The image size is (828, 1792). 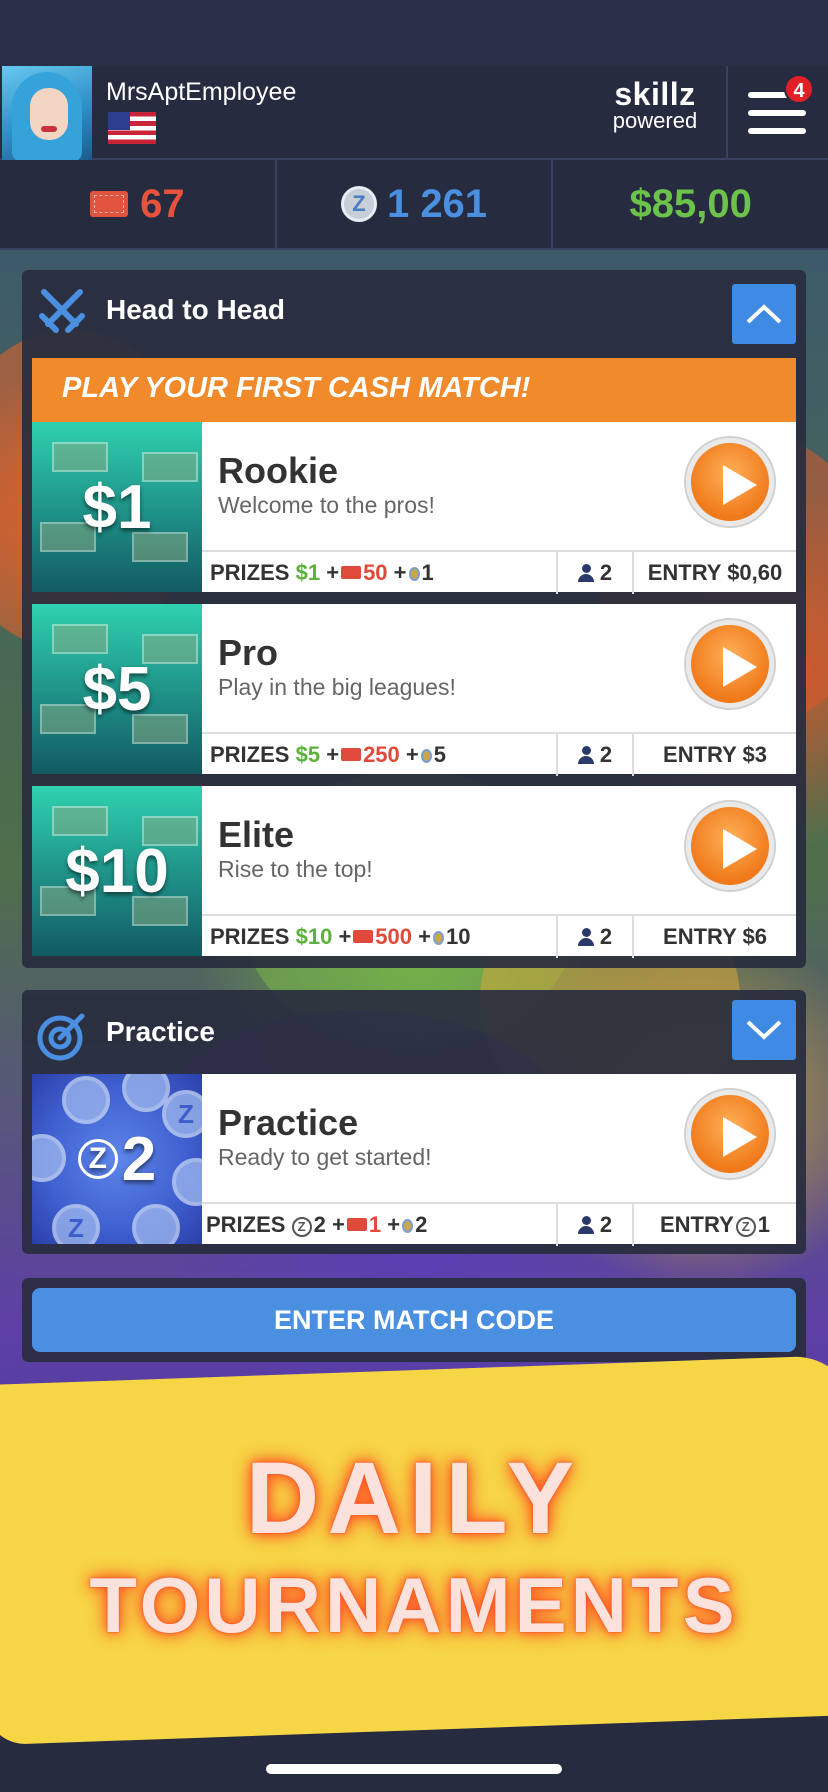 What do you see at coordinates (414, 1605) in the screenshot?
I see `promo-title-line2: TOURNAMENTS` at bounding box center [414, 1605].